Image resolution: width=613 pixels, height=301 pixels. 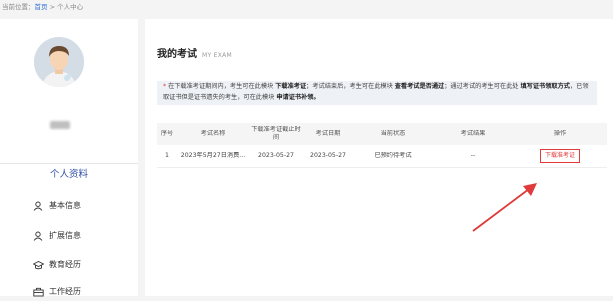 I want to click on sidebar-item-label: 工作经历, so click(x=65, y=291).